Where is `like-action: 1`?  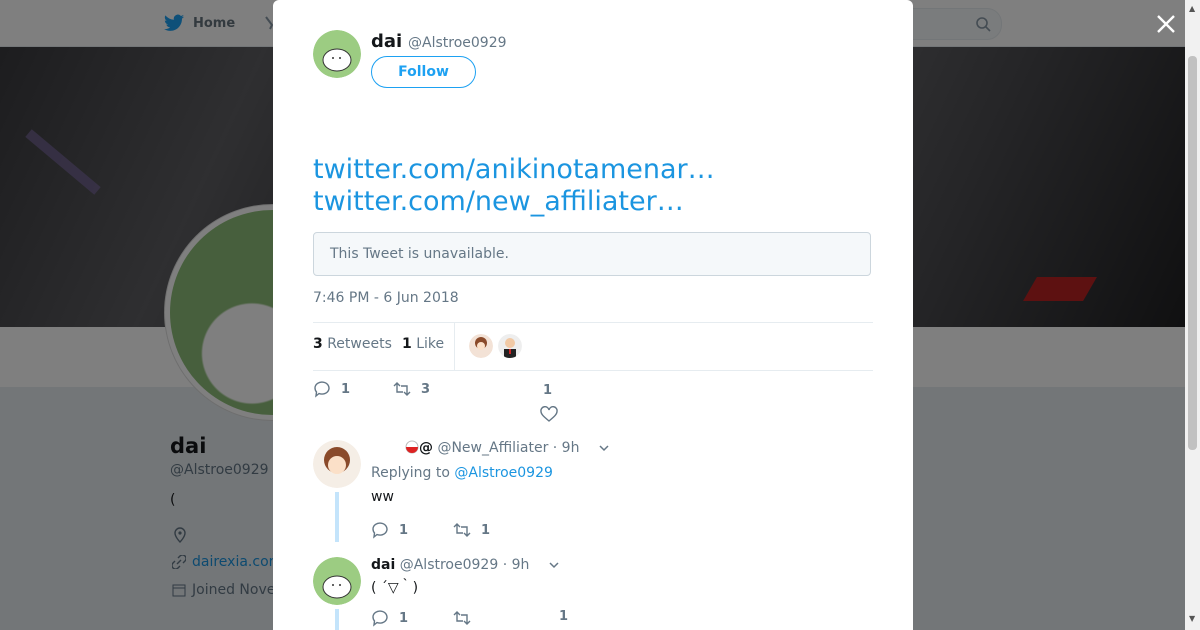 like-action: 1 is located at coordinates (563, 616).